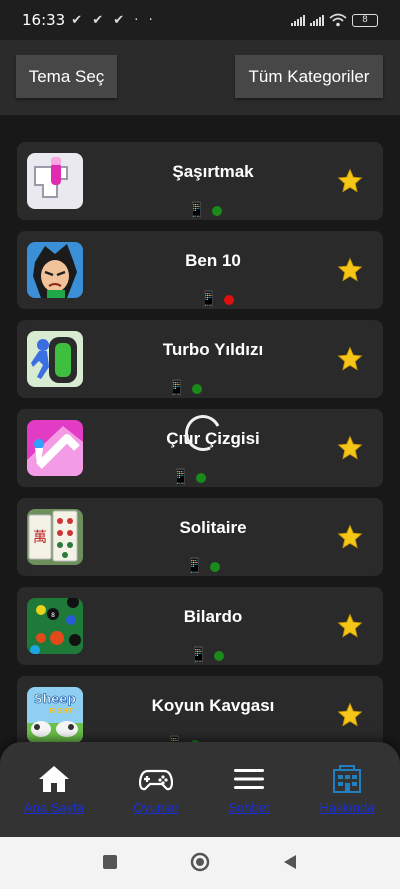 The image size is (400, 889). I want to click on game-card: 8 Bilardo 📱, so click(200, 626).